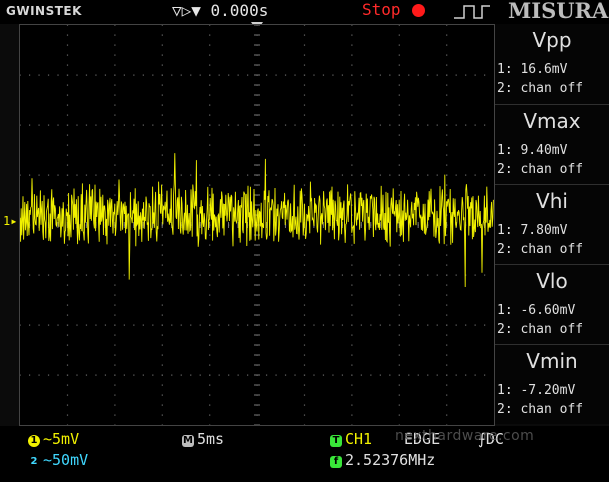 This screenshot has width=609, height=482. What do you see at coordinates (532, 230) in the screenshot?
I see `measurement-ch1-value: 1: 7.80mV` at bounding box center [532, 230].